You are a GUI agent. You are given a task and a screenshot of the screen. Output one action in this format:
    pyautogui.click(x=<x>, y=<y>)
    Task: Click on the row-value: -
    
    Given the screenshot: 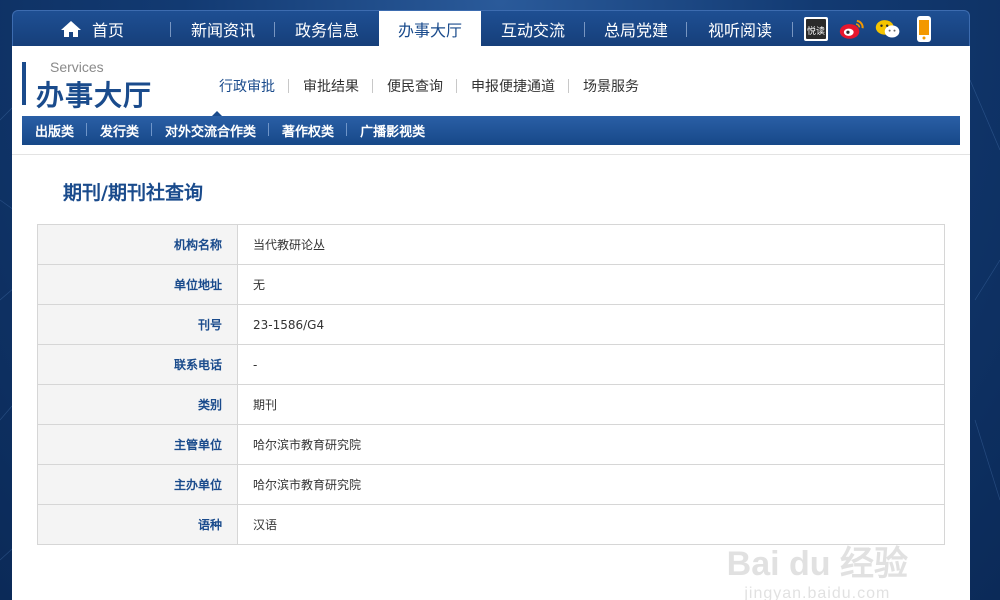 What is the action you would take?
    pyautogui.click(x=591, y=364)
    